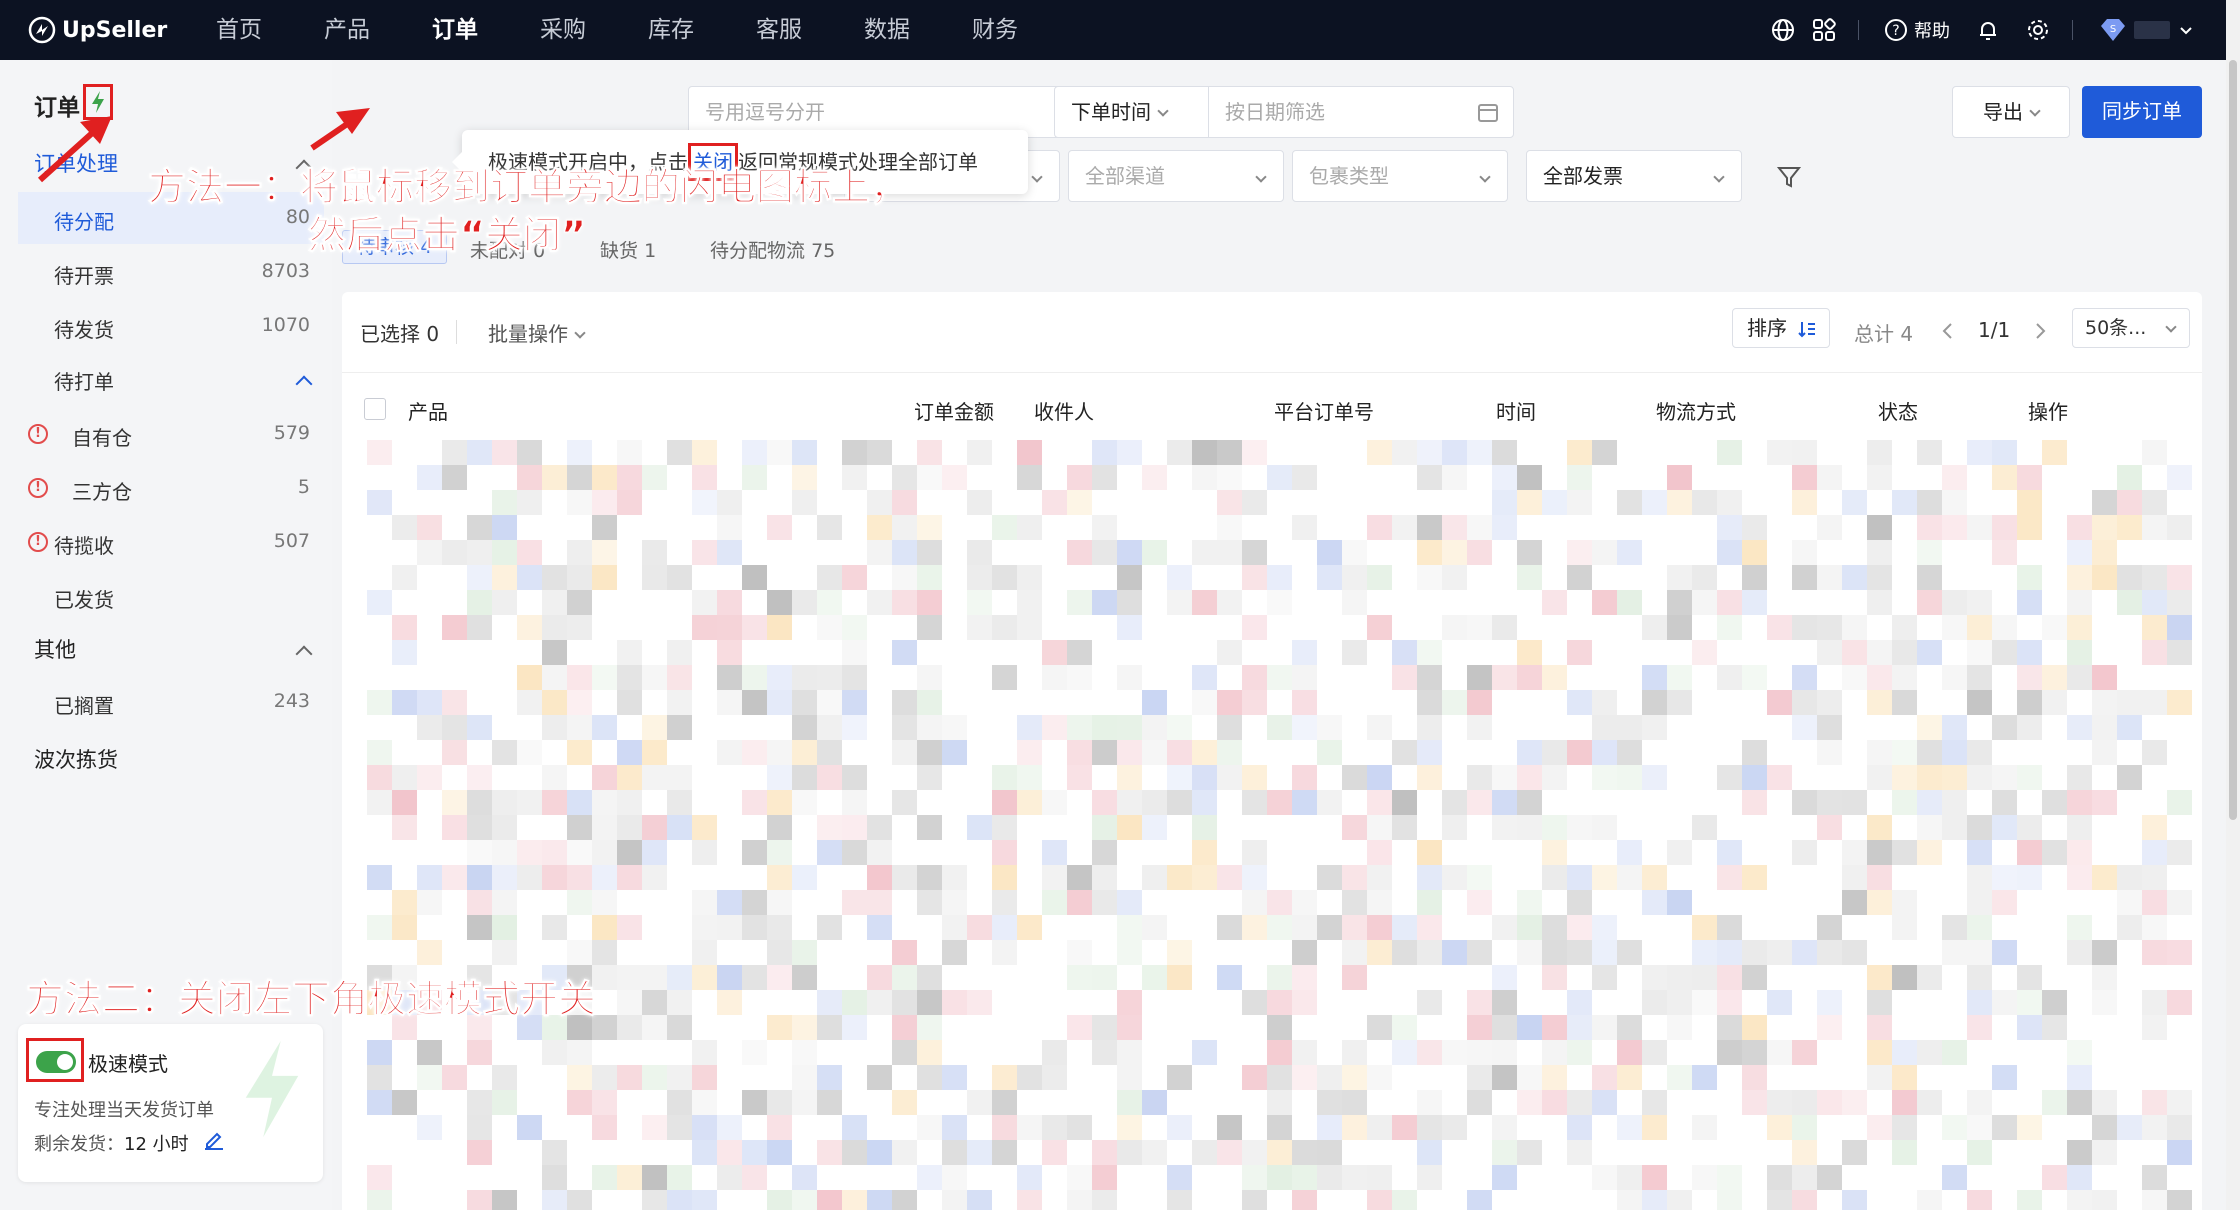 The width and height of the screenshot is (2240, 1210). I want to click on annotation-method-1-line-2: 然后点击“关闭”, so click(447, 235).